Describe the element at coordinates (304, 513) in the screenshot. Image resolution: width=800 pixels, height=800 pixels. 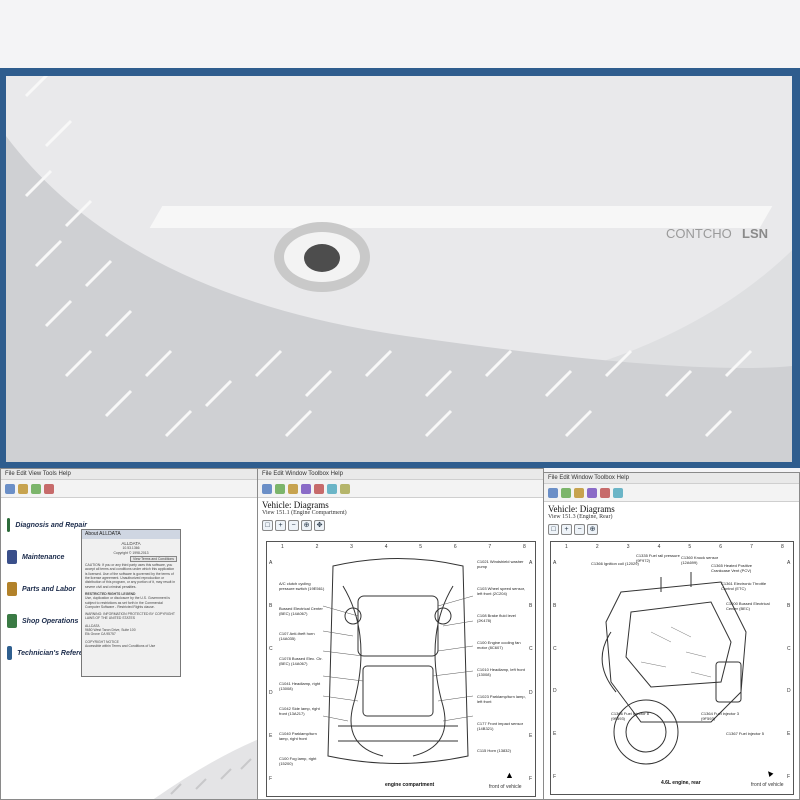
I see `diagram-view-label: View 151.1 (Engine Compartment)` at that location.